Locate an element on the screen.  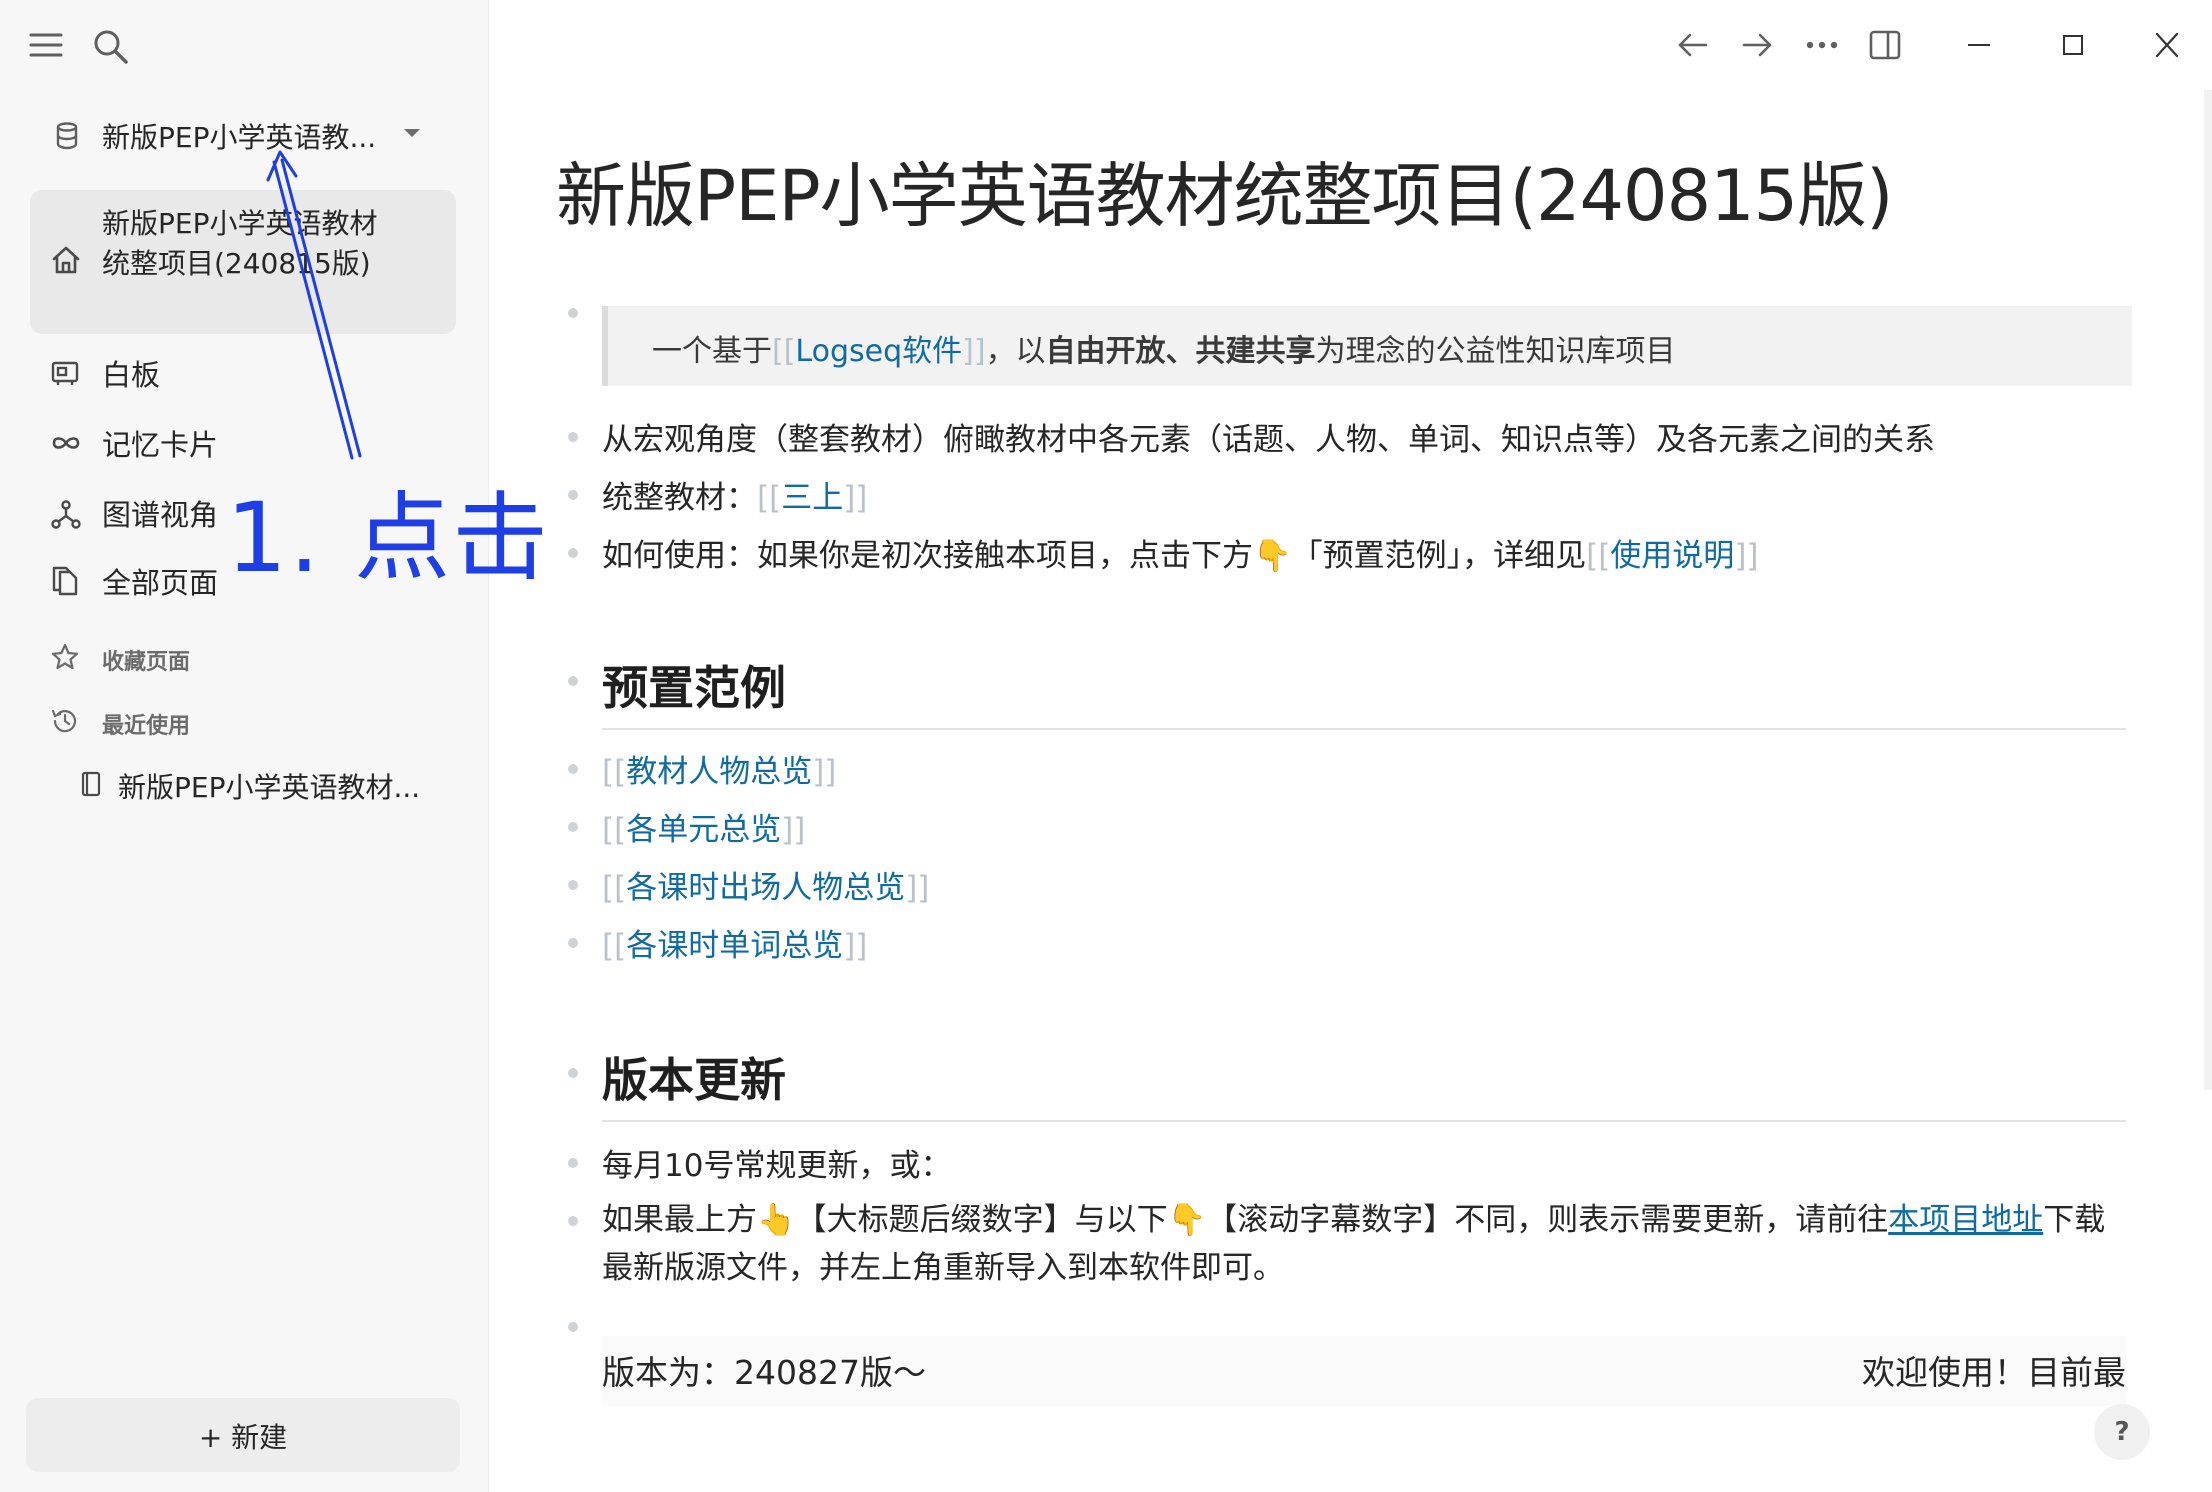
compiled-page-link: 三上 is located at coordinates (812, 498).